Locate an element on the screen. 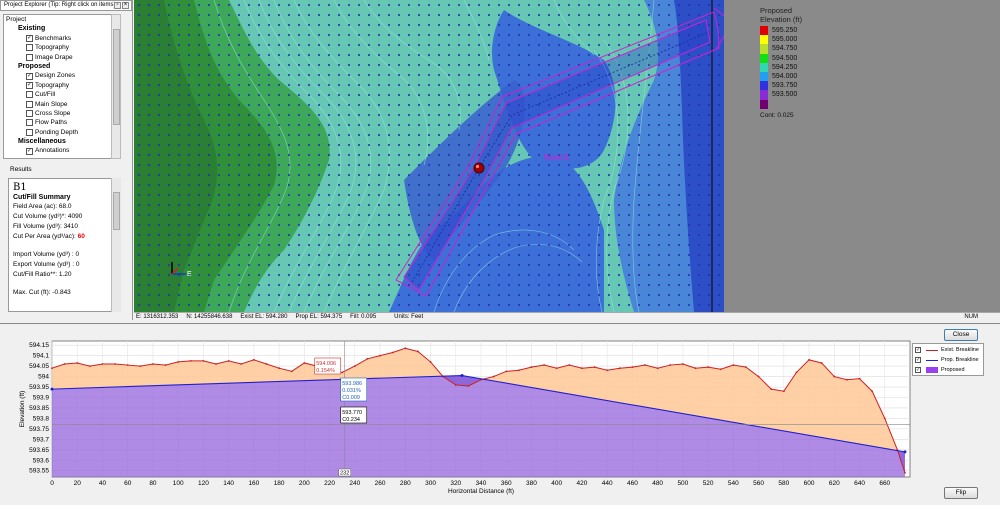  max-cut: Max. Cut (ft): -0.843 is located at coordinates (42, 292).